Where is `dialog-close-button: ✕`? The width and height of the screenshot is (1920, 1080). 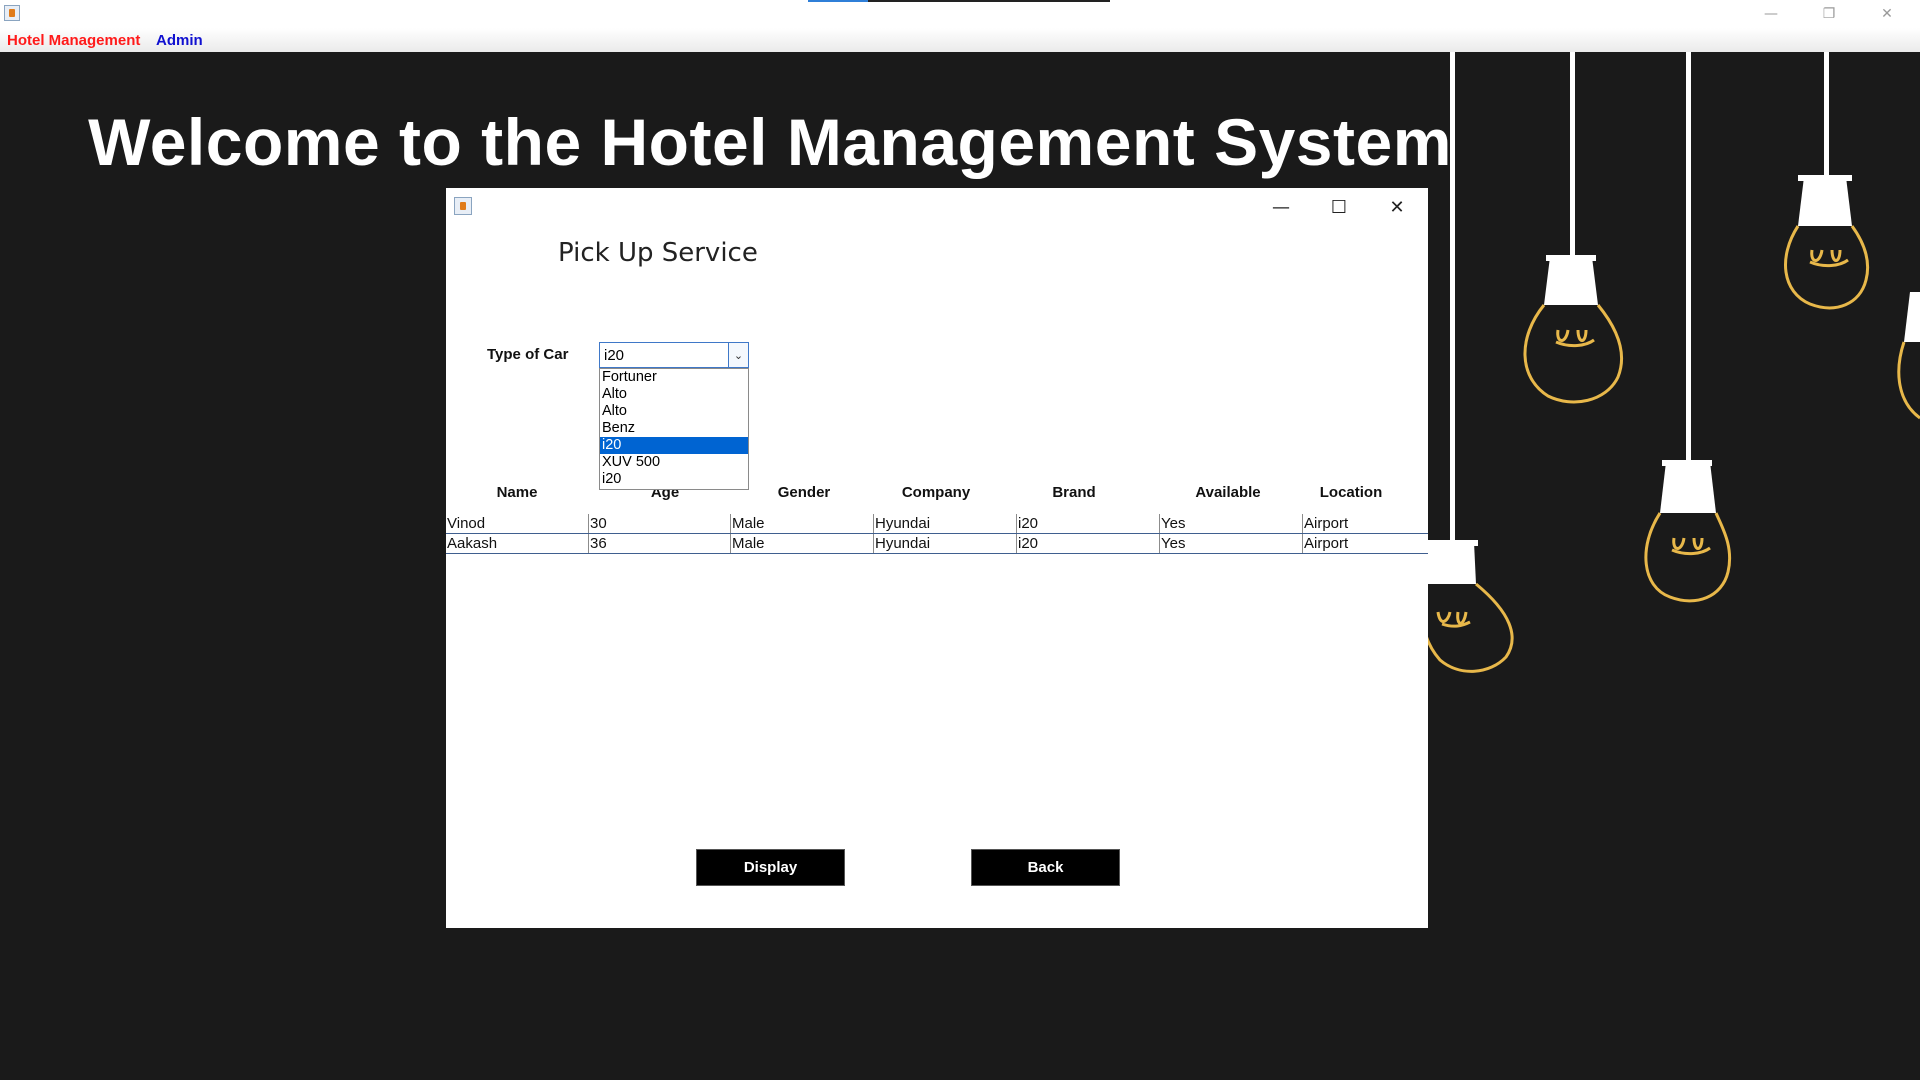
dialog-close-button: ✕ is located at coordinates (1397, 207).